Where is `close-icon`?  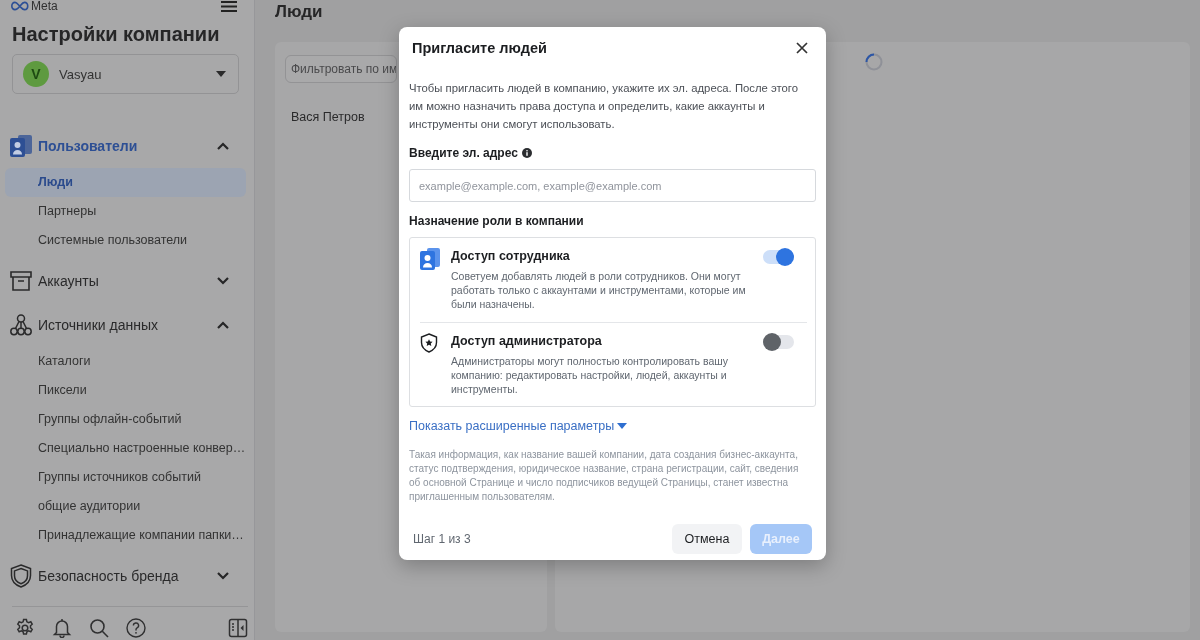 close-icon is located at coordinates (802, 48).